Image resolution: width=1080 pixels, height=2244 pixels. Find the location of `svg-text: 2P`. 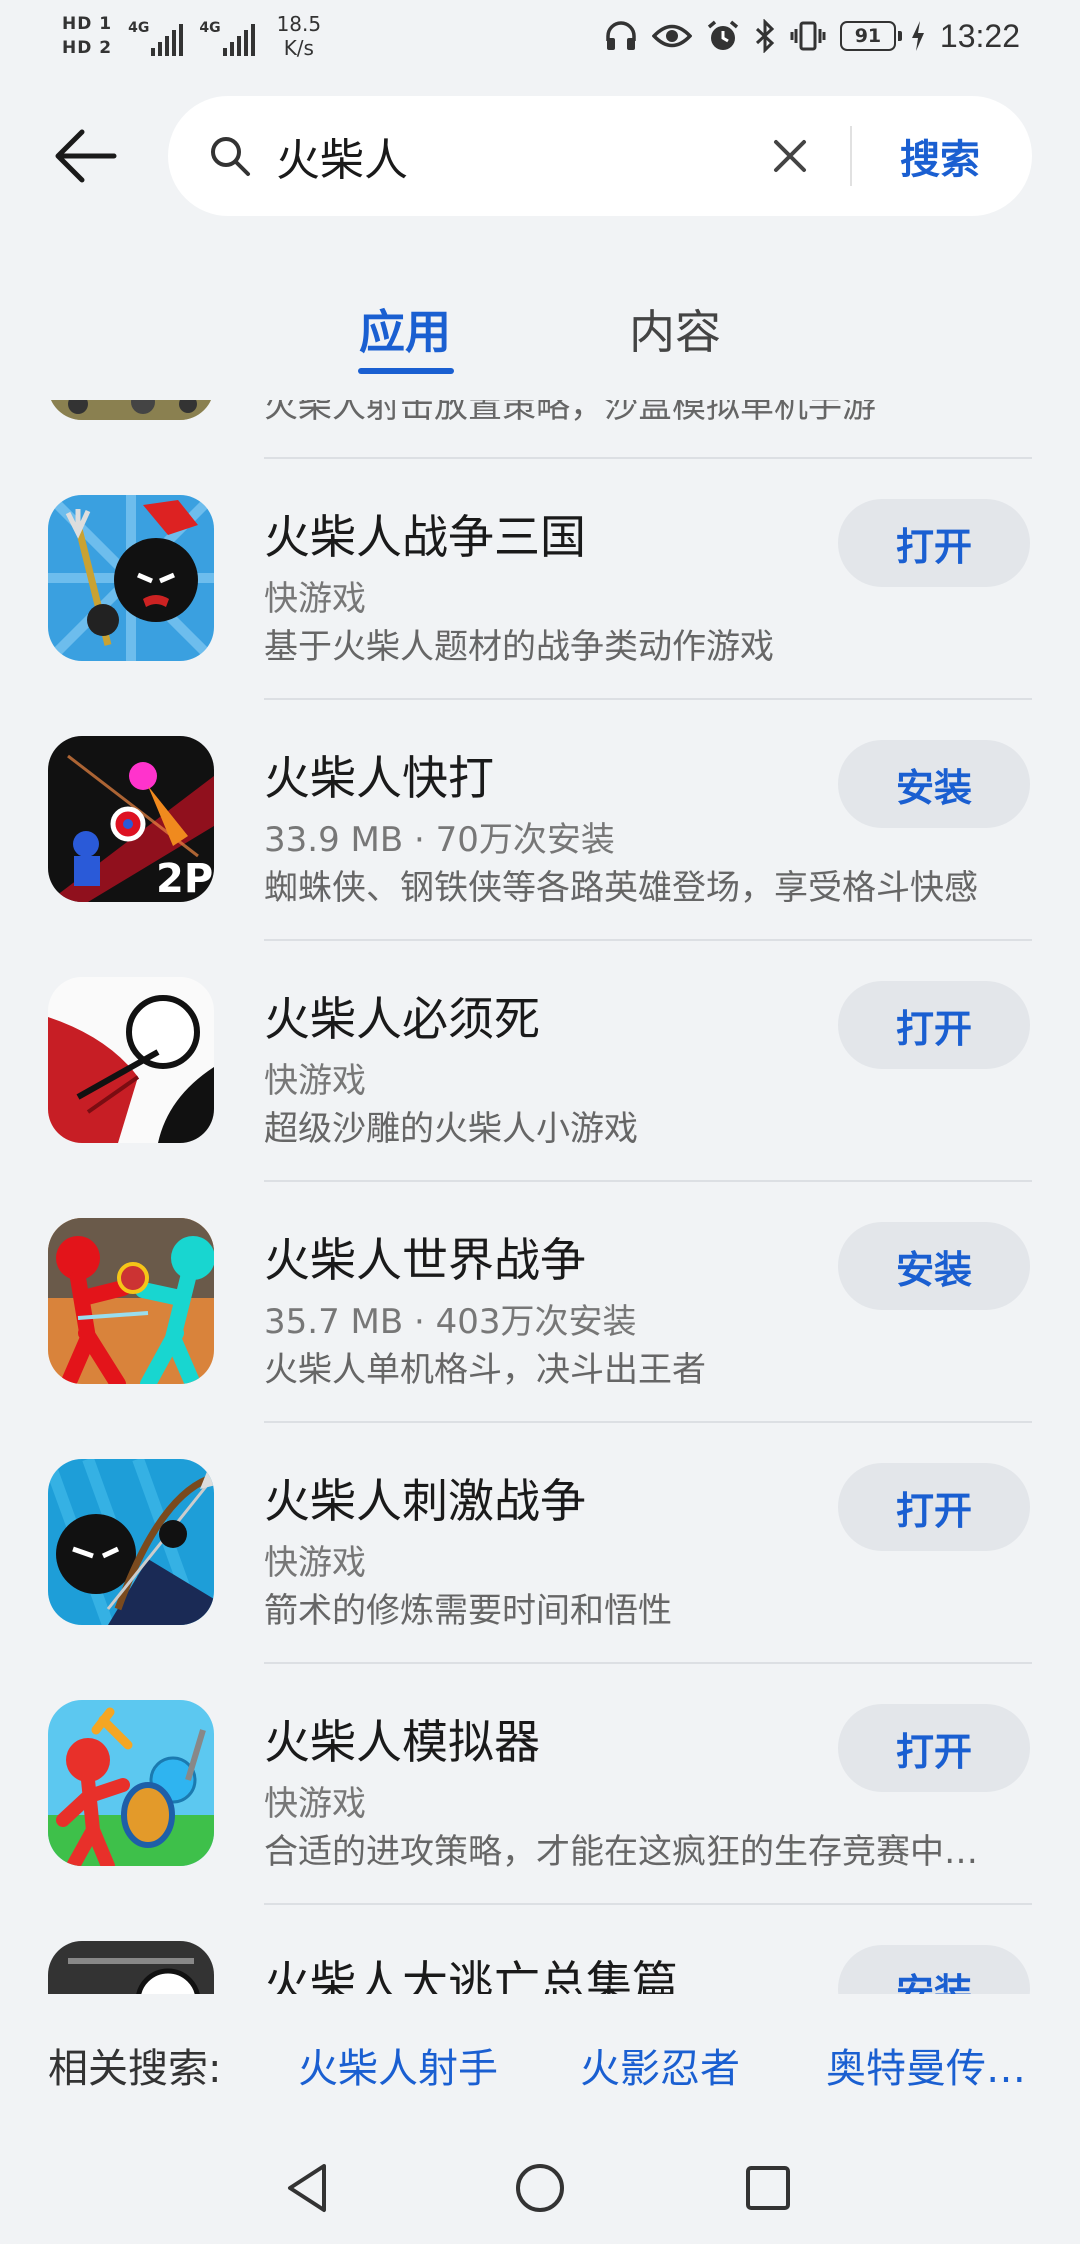

svg-text: 2P is located at coordinates (184, 879).